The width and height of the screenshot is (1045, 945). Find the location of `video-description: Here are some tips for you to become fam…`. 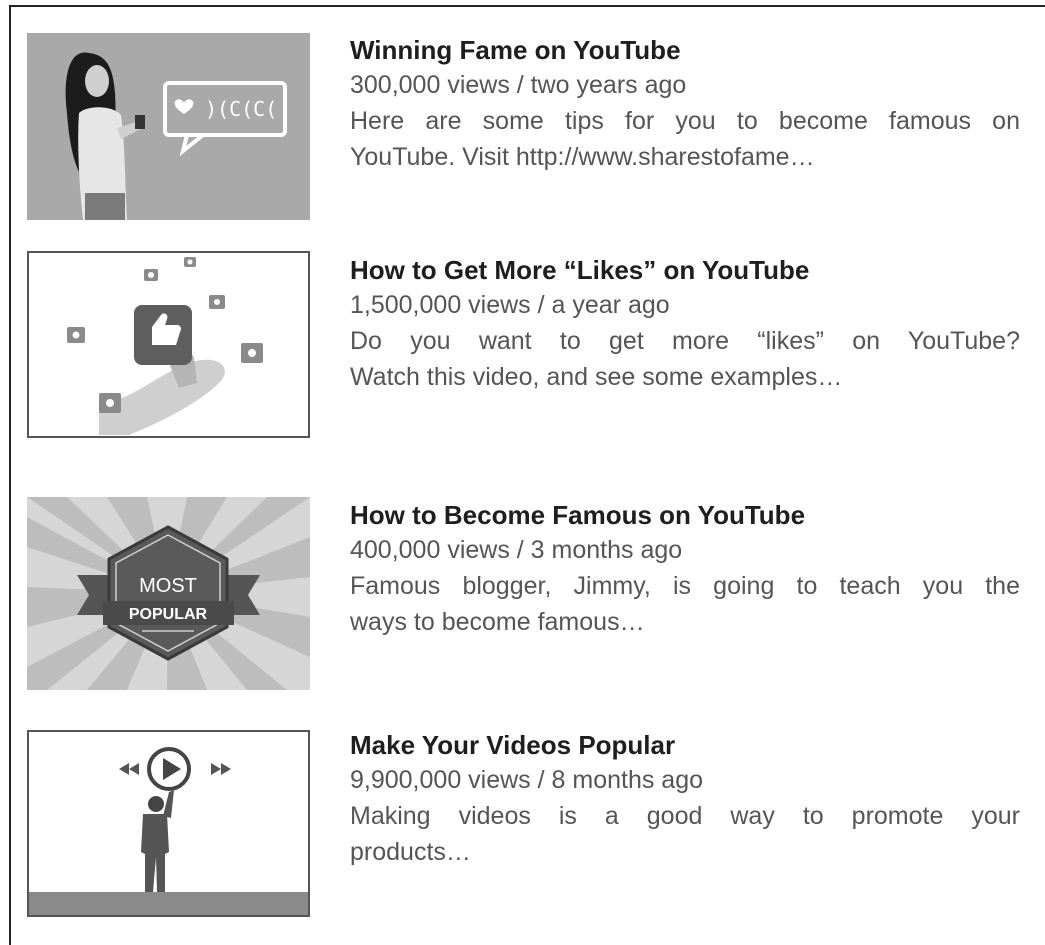

video-description: Here are some tips for you to become fam… is located at coordinates (685, 139).